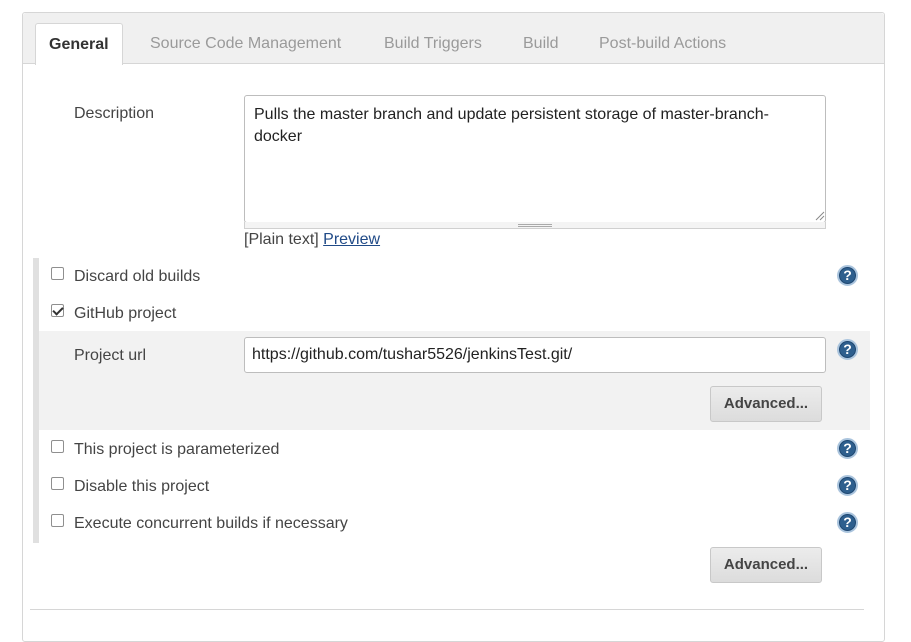  Describe the element at coordinates (125, 313) in the screenshot. I see `github-project-label: GitHub project` at that location.